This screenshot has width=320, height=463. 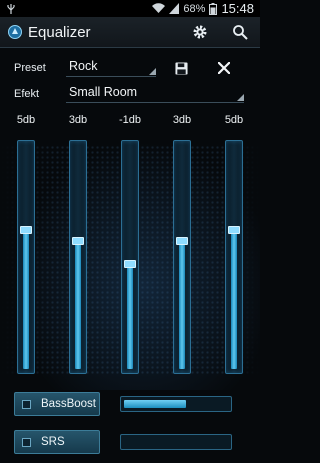 I want to click on band-4-slider-fill, so click(x=182, y=305).